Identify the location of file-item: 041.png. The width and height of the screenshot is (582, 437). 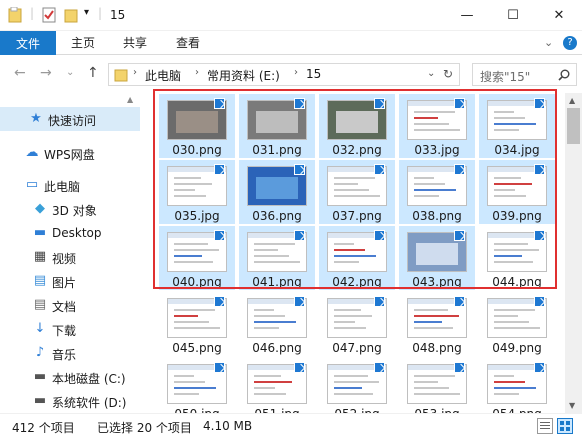
(277, 258).